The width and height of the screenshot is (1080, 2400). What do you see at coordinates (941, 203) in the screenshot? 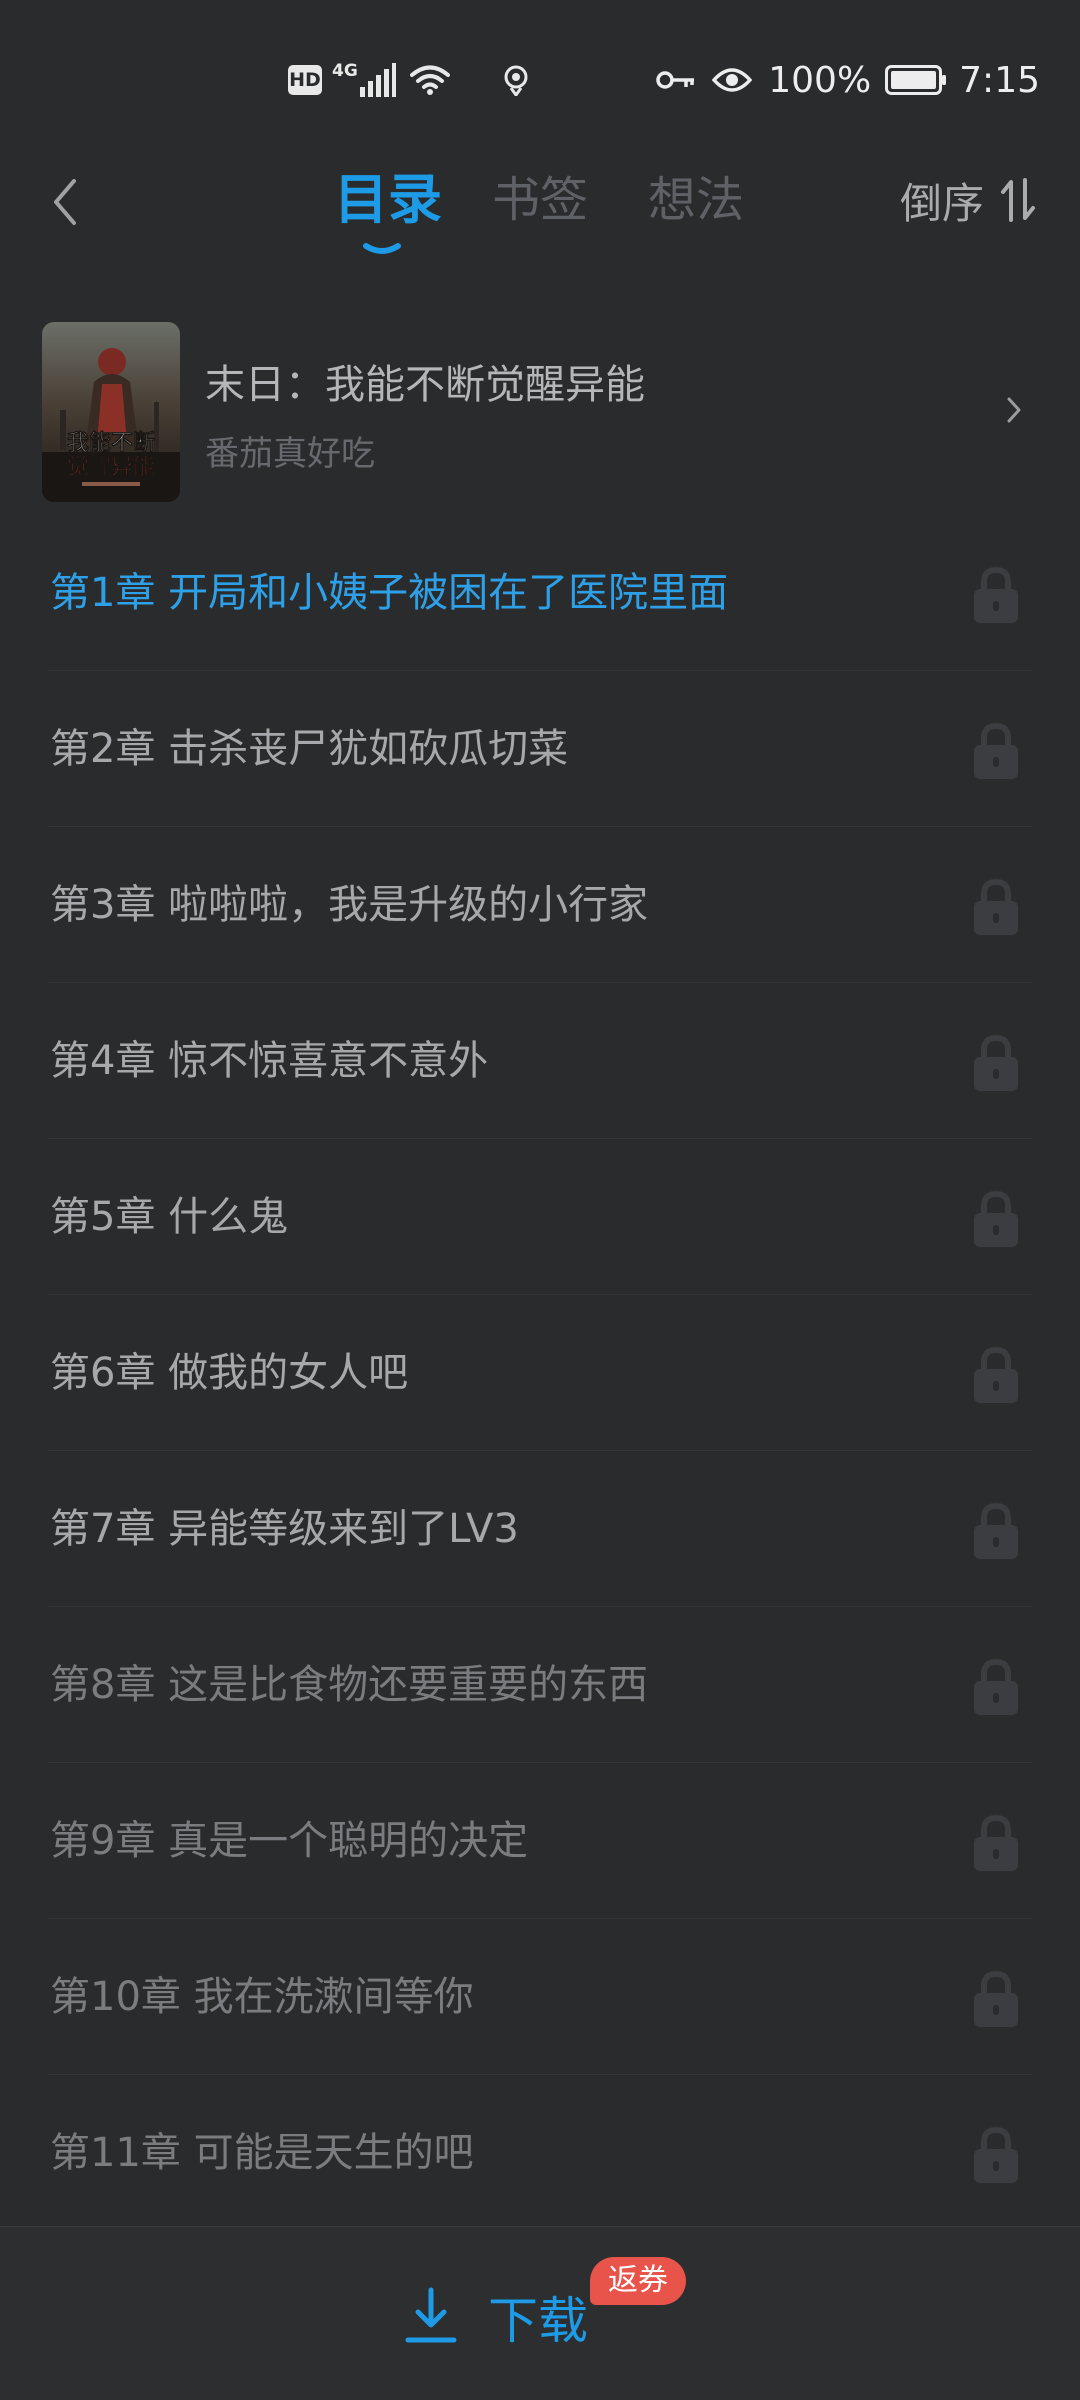
I see `sort-order-label: 倒序` at bounding box center [941, 203].